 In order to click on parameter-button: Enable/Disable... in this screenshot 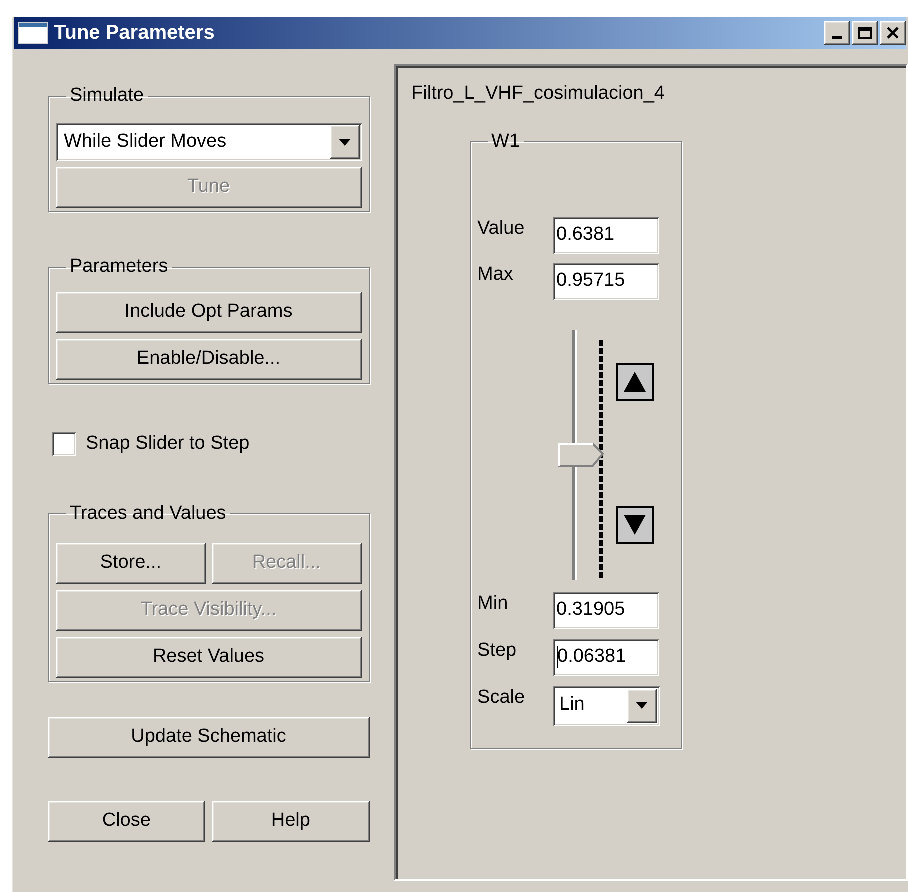, I will do `click(209, 359)`.